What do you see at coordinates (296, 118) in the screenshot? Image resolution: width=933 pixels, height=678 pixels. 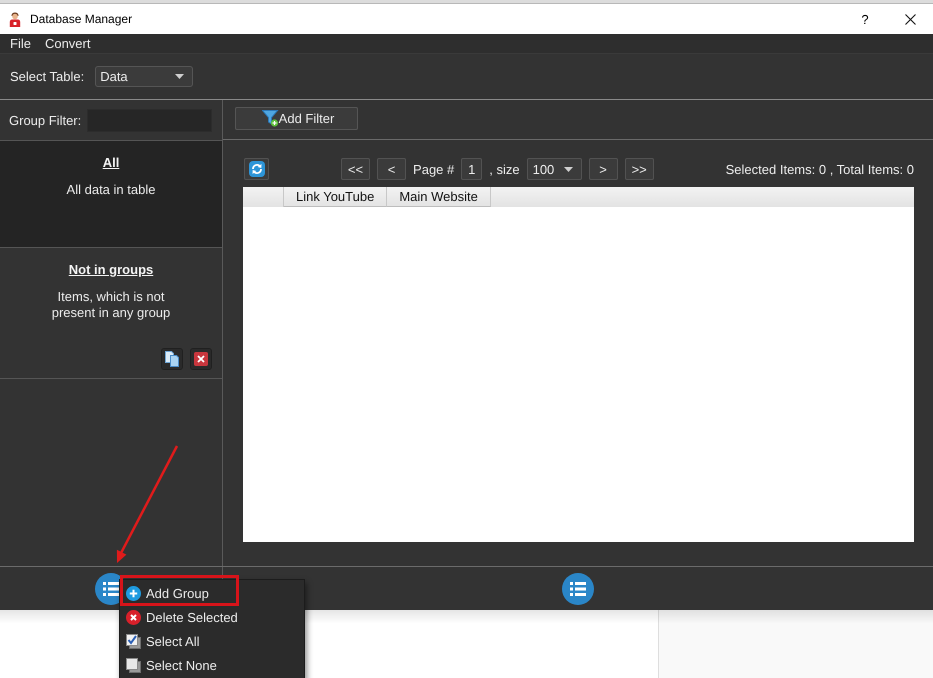 I see `add-filter-button: Add Filter` at bounding box center [296, 118].